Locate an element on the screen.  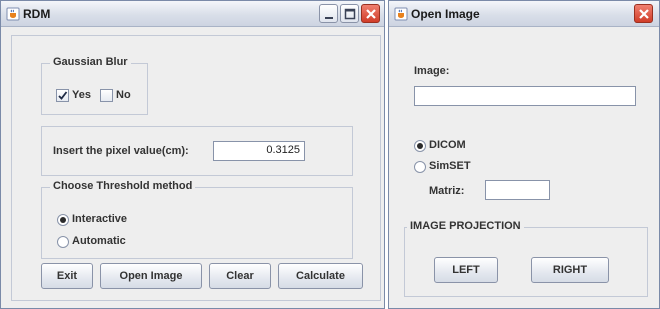
open-image-window-title: Open Image is located at coordinates (445, 14).